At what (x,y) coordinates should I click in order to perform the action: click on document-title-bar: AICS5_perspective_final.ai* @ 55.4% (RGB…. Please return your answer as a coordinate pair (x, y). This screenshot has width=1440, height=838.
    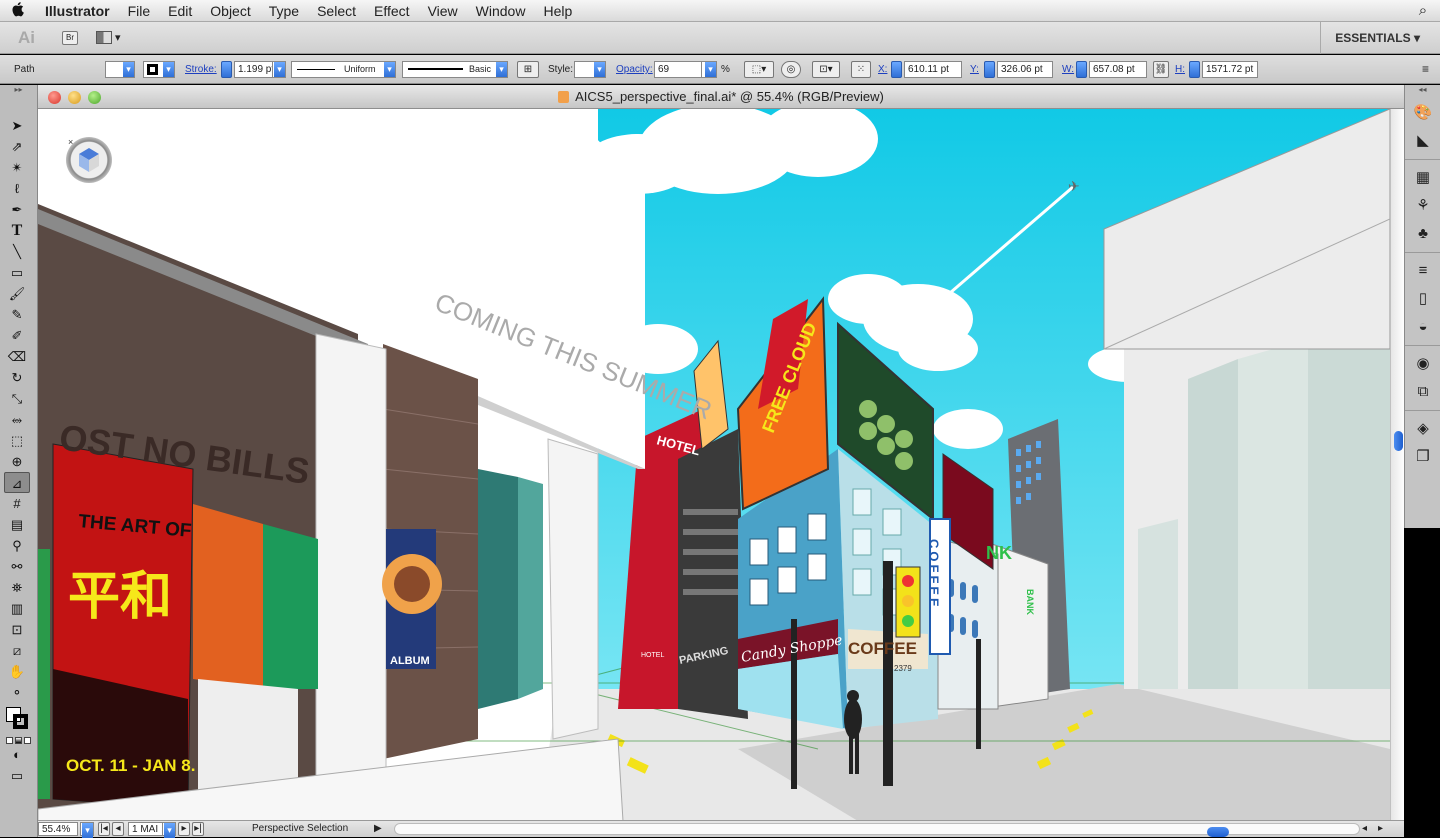
    Looking at the image, I should click on (721, 97).